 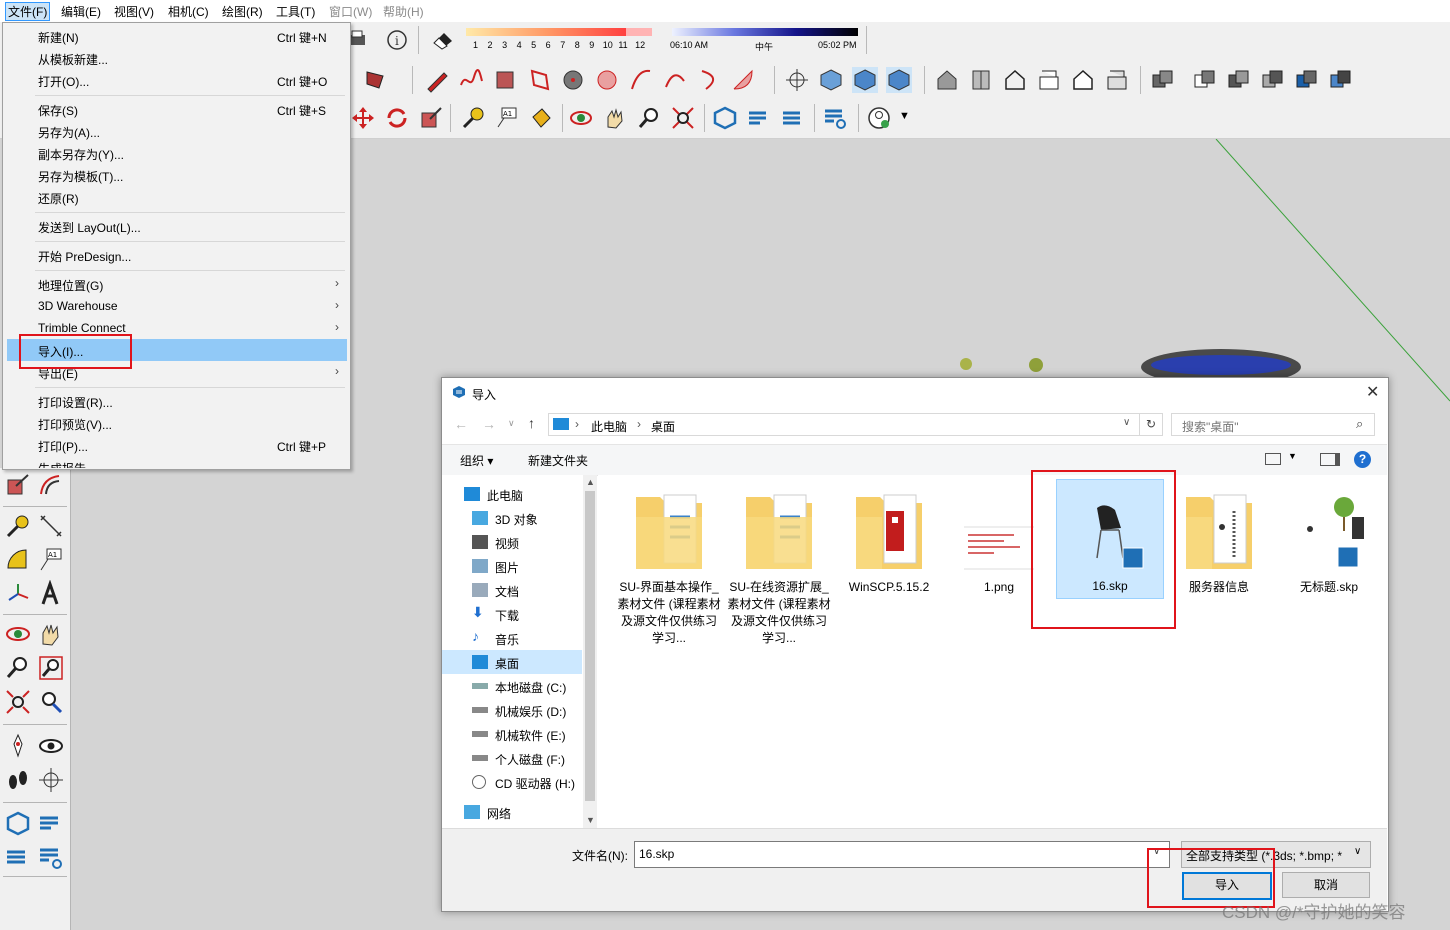 What do you see at coordinates (1307, 80) in the screenshot?
I see `solid-split-icon` at bounding box center [1307, 80].